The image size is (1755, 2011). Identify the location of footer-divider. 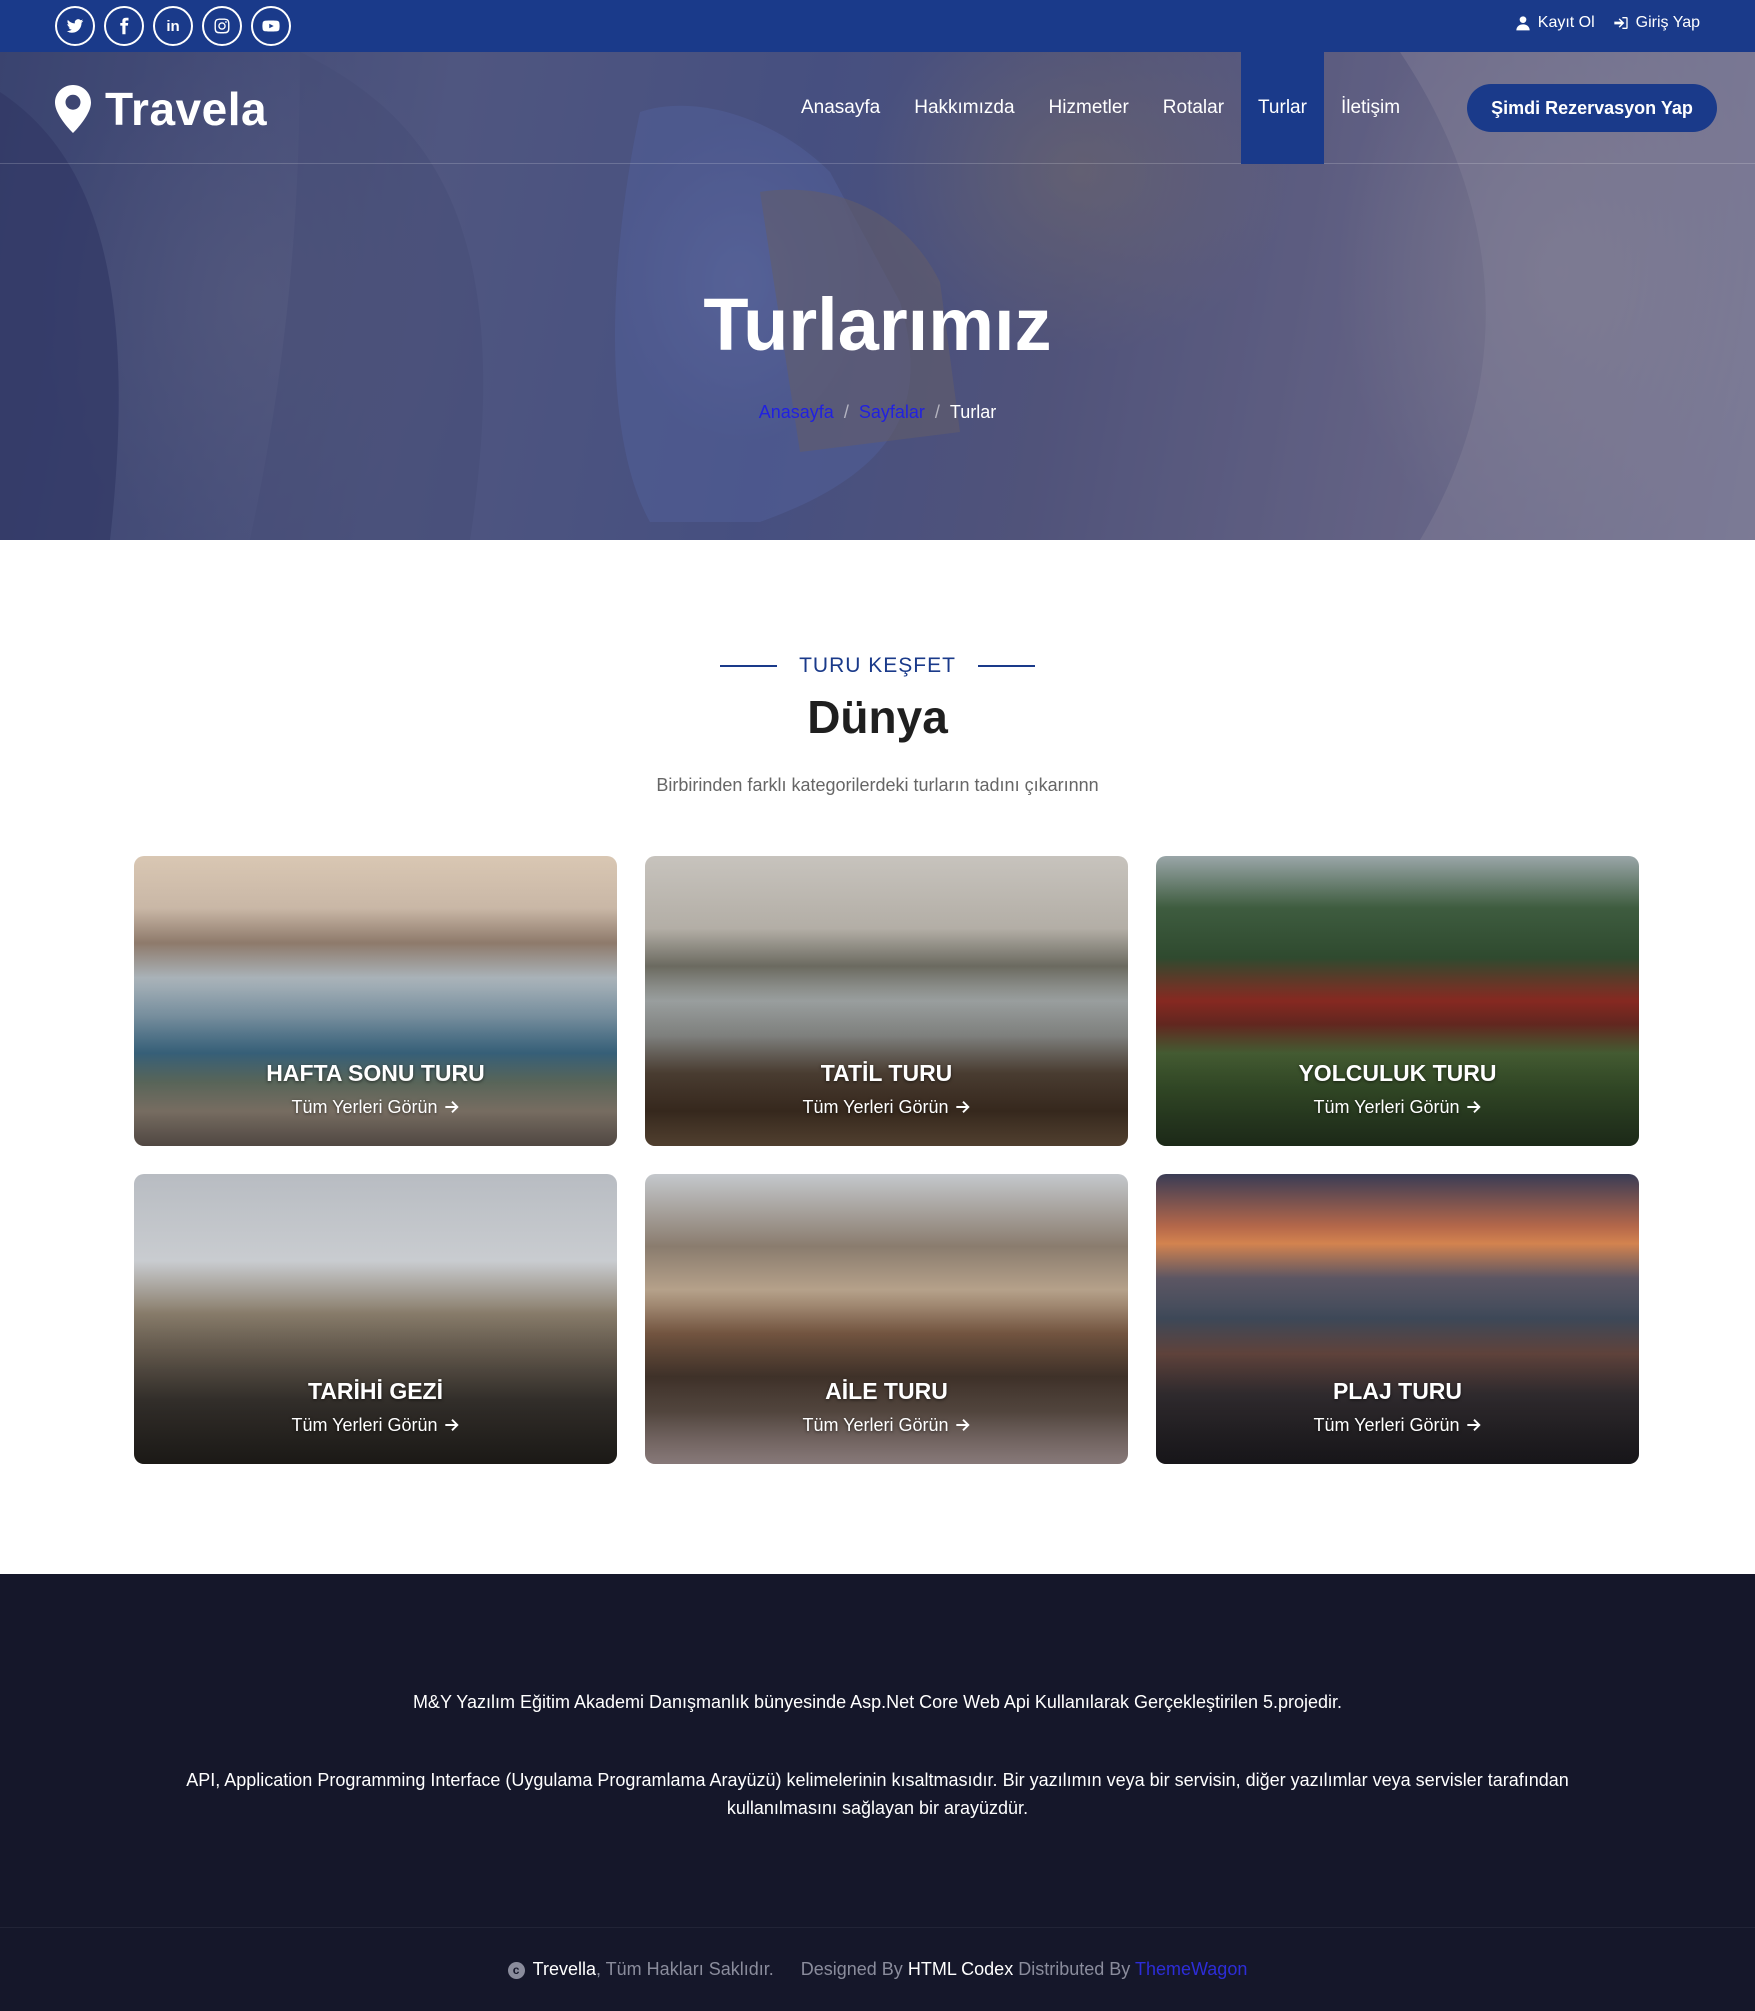
(877, 1927).